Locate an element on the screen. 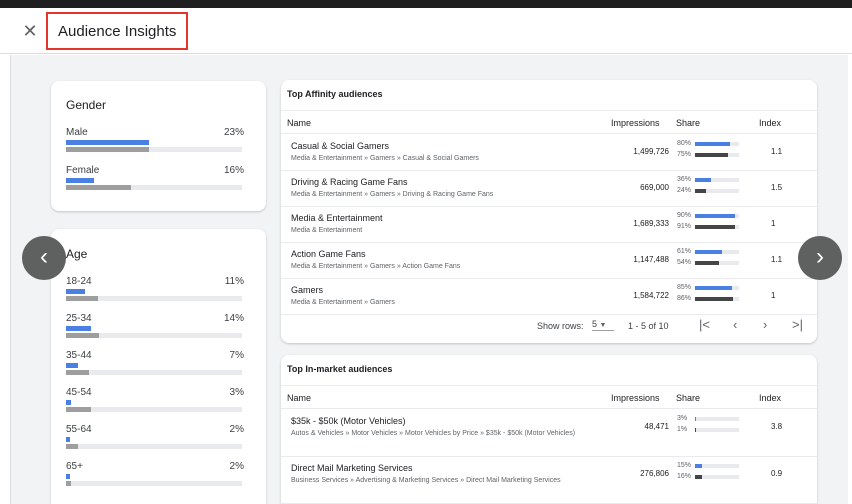 This screenshot has height=504, width=852. share-compare: 86% is located at coordinates (684, 298).